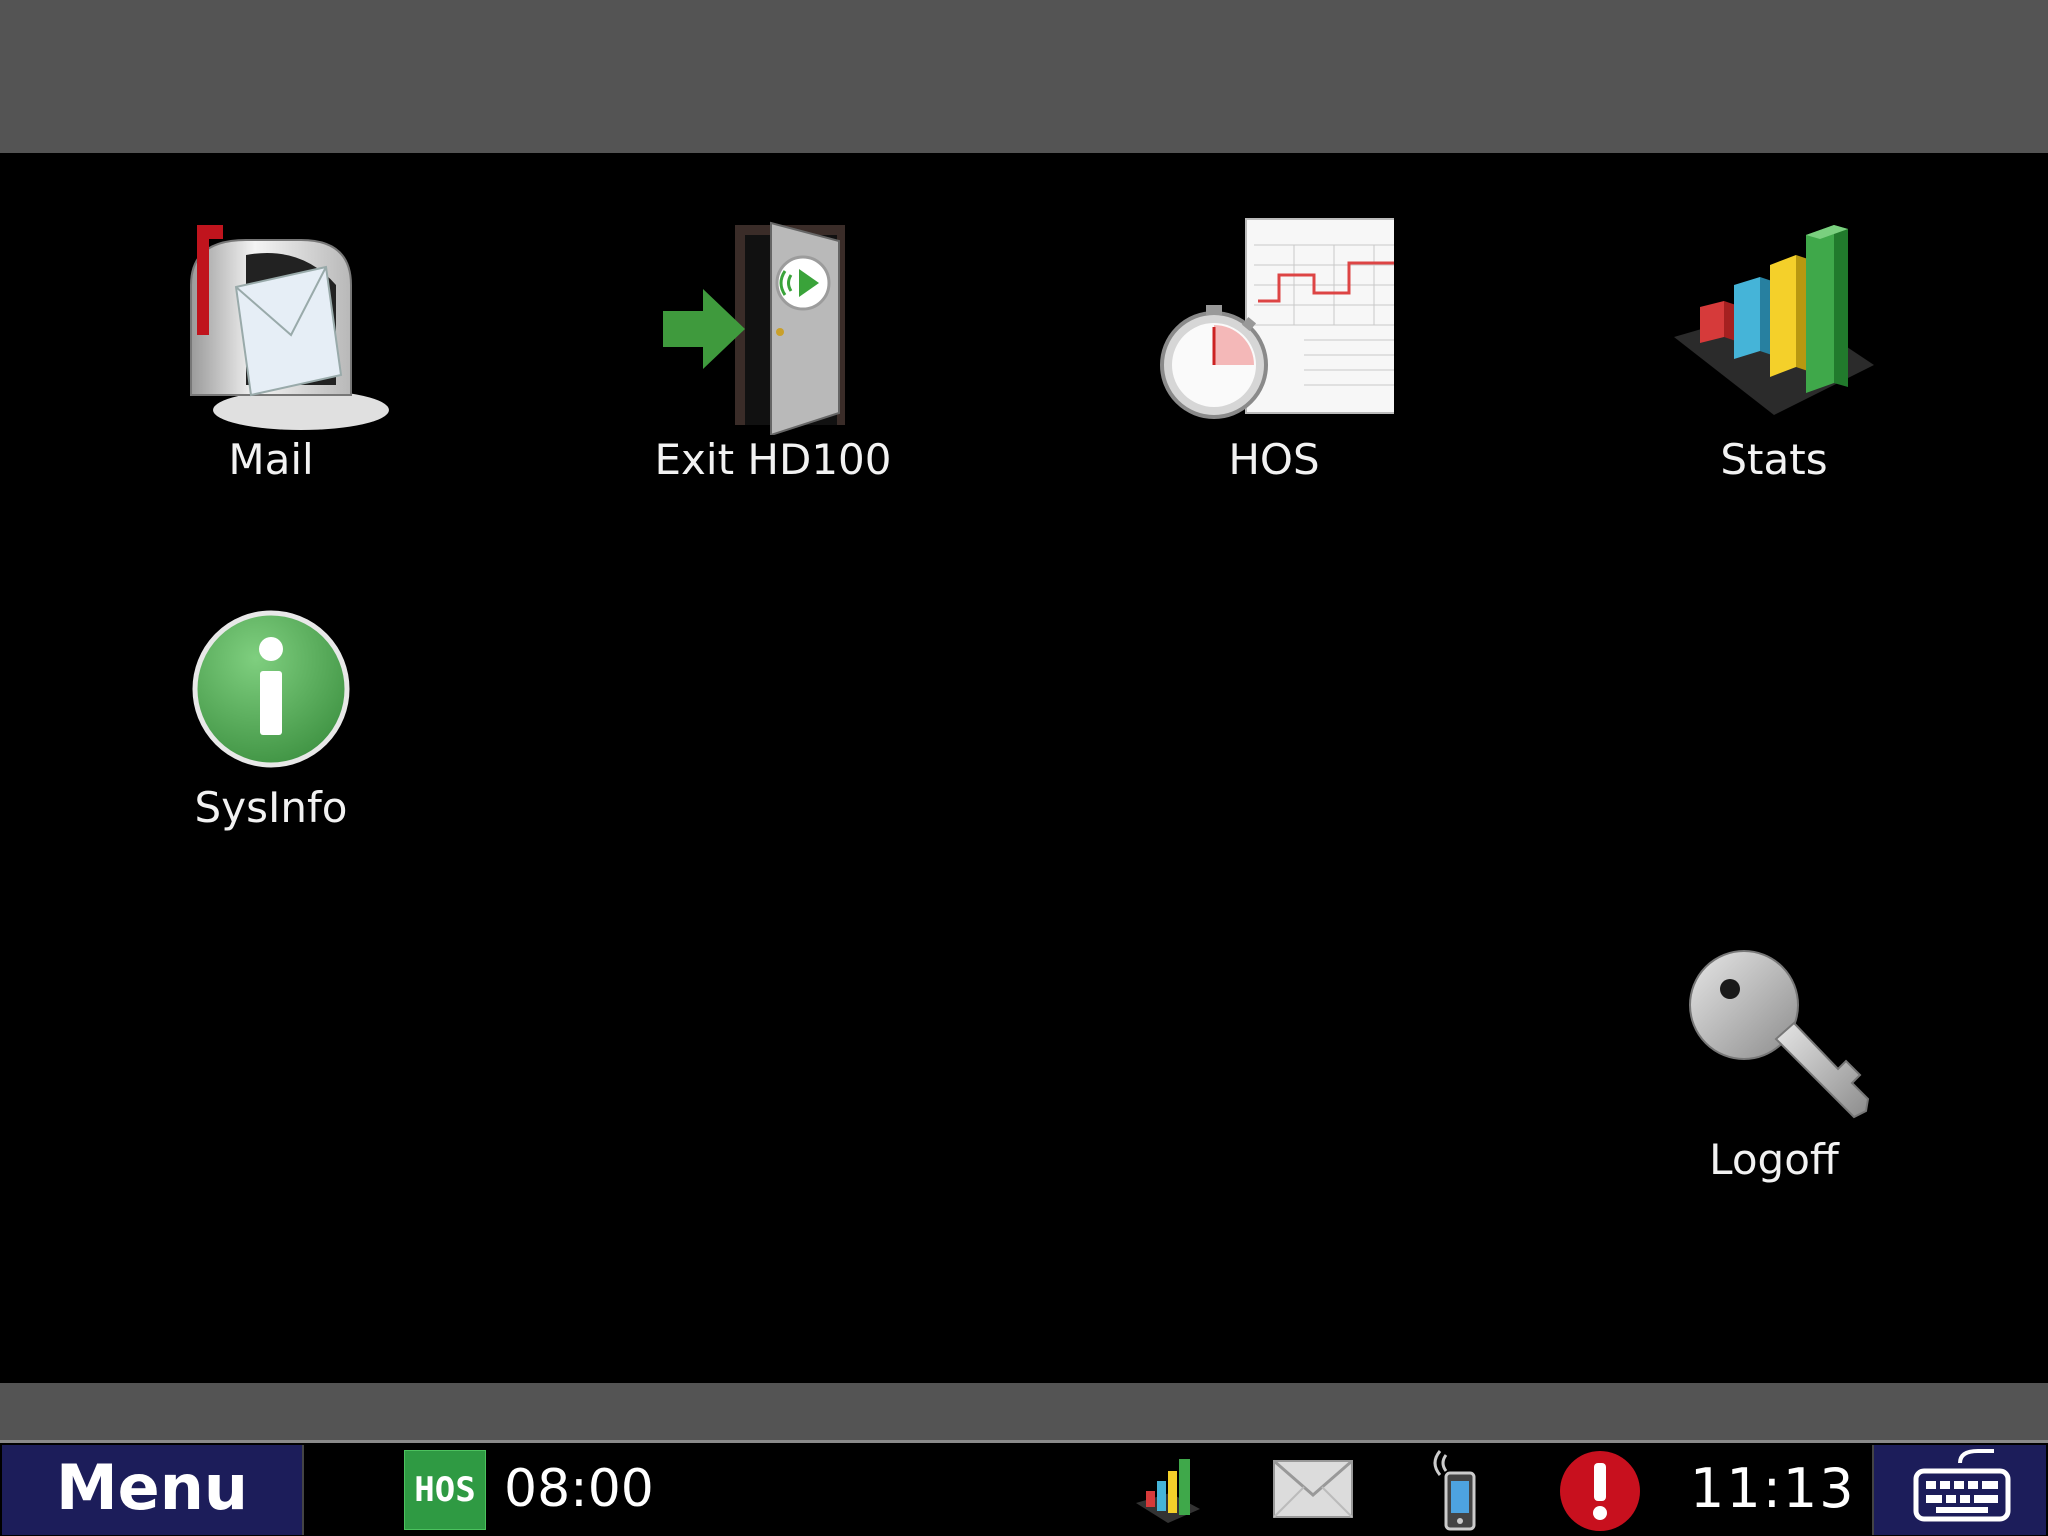  What do you see at coordinates (1962, 1485) in the screenshot?
I see `keyboard-icon` at bounding box center [1962, 1485].